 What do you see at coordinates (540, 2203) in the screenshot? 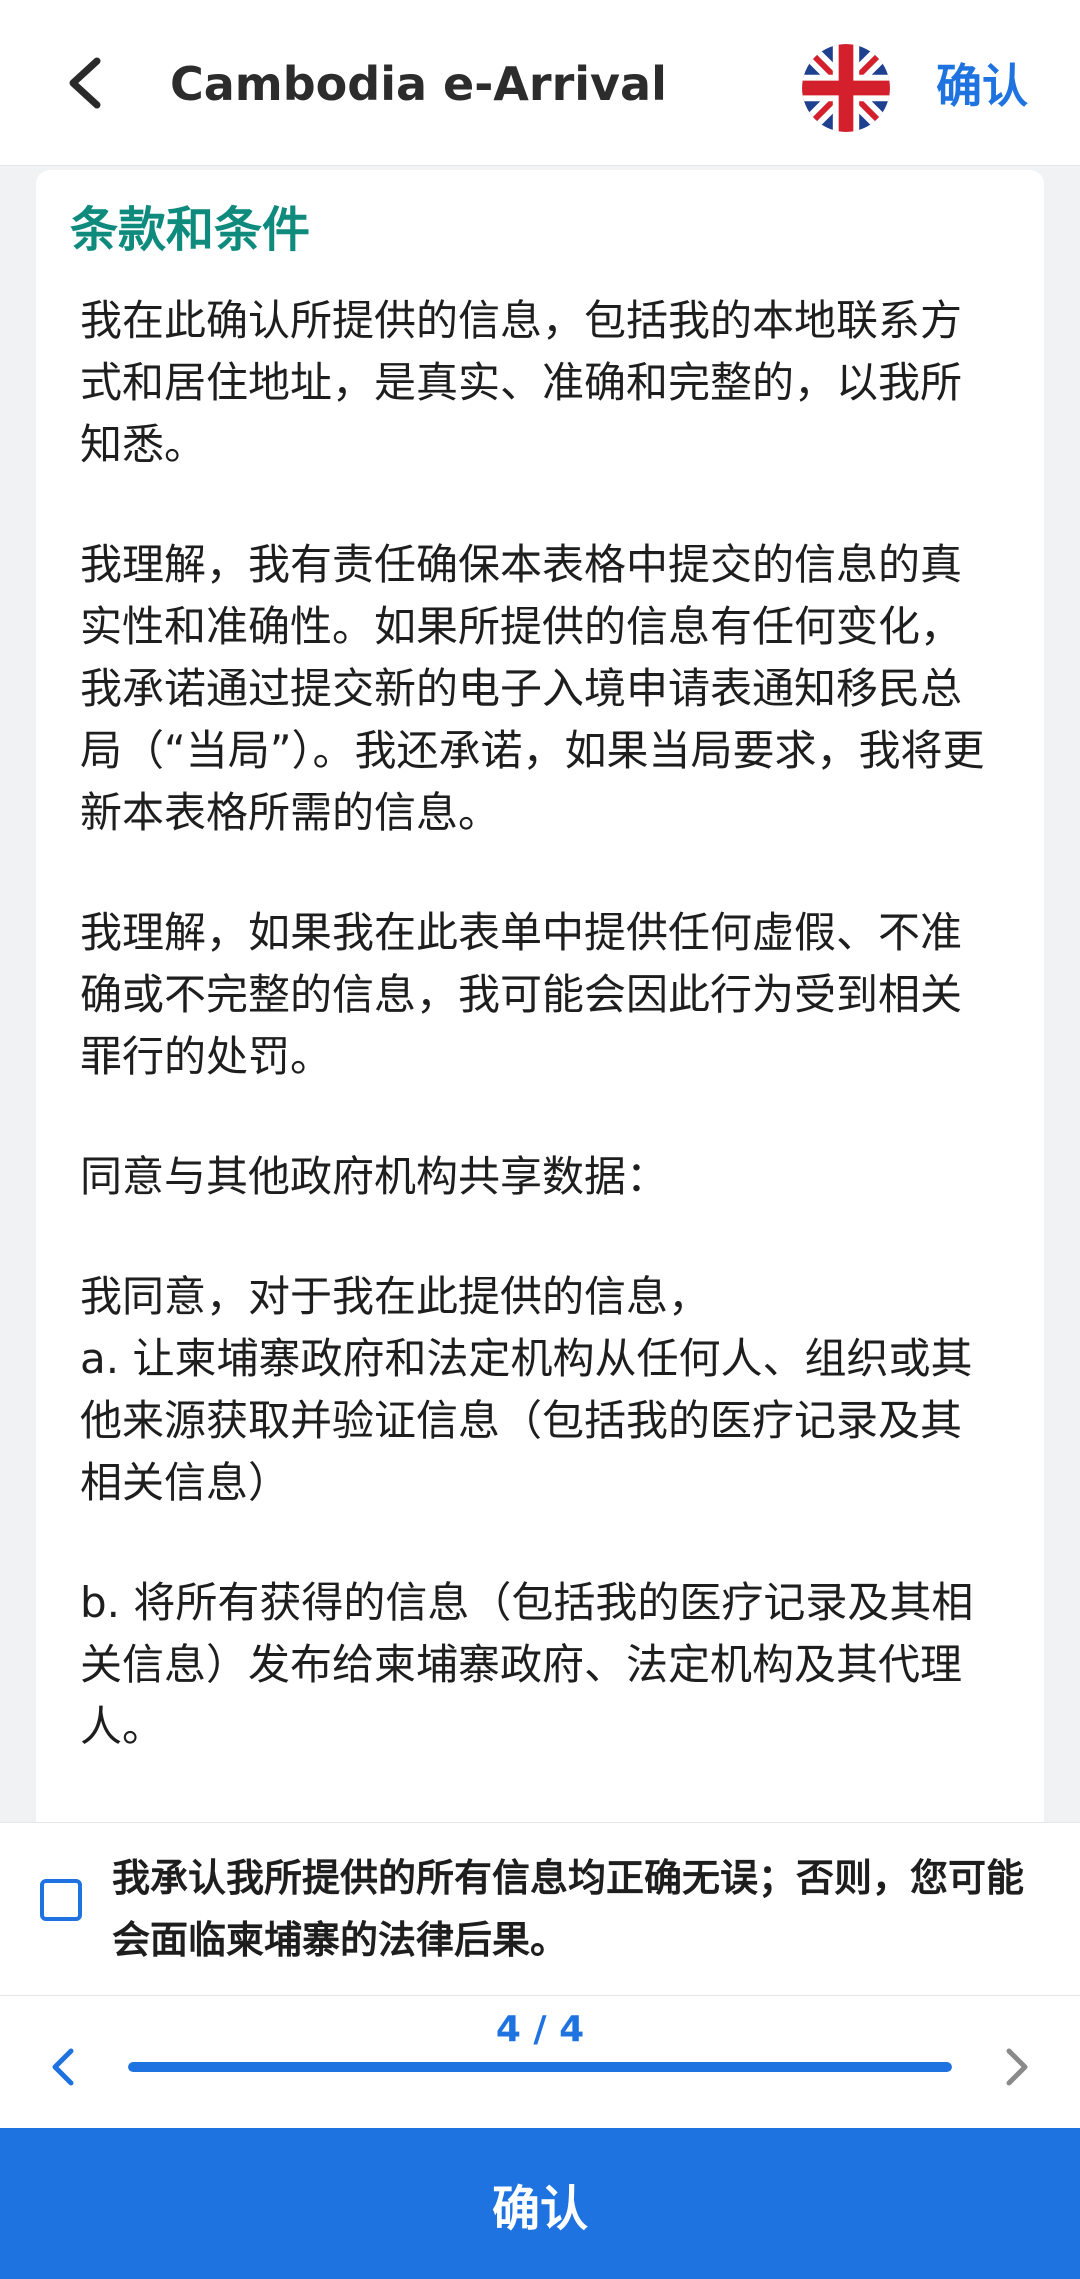
I see `confirm-button: 确认` at bounding box center [540, 2203].